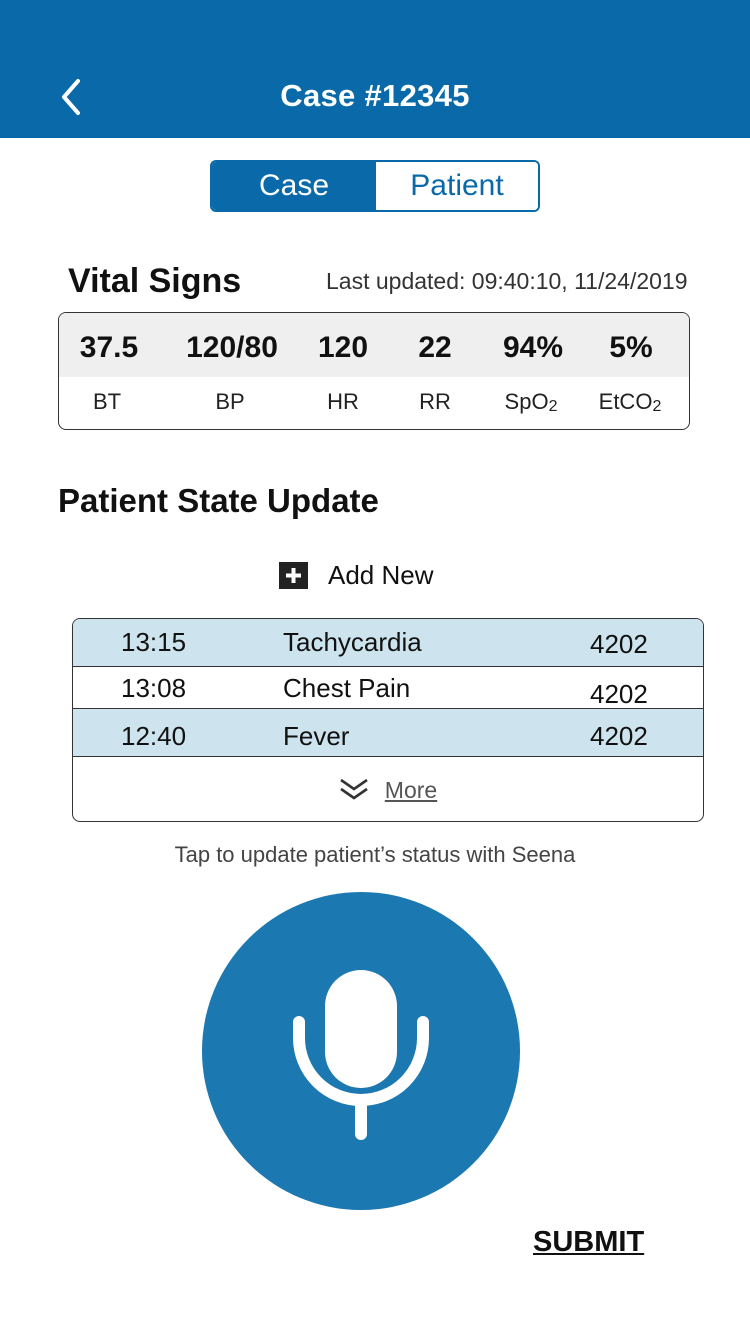 The height and width of the screenshot is (1334, 750). I want to click on microphone-icon, so click(361, 1055).